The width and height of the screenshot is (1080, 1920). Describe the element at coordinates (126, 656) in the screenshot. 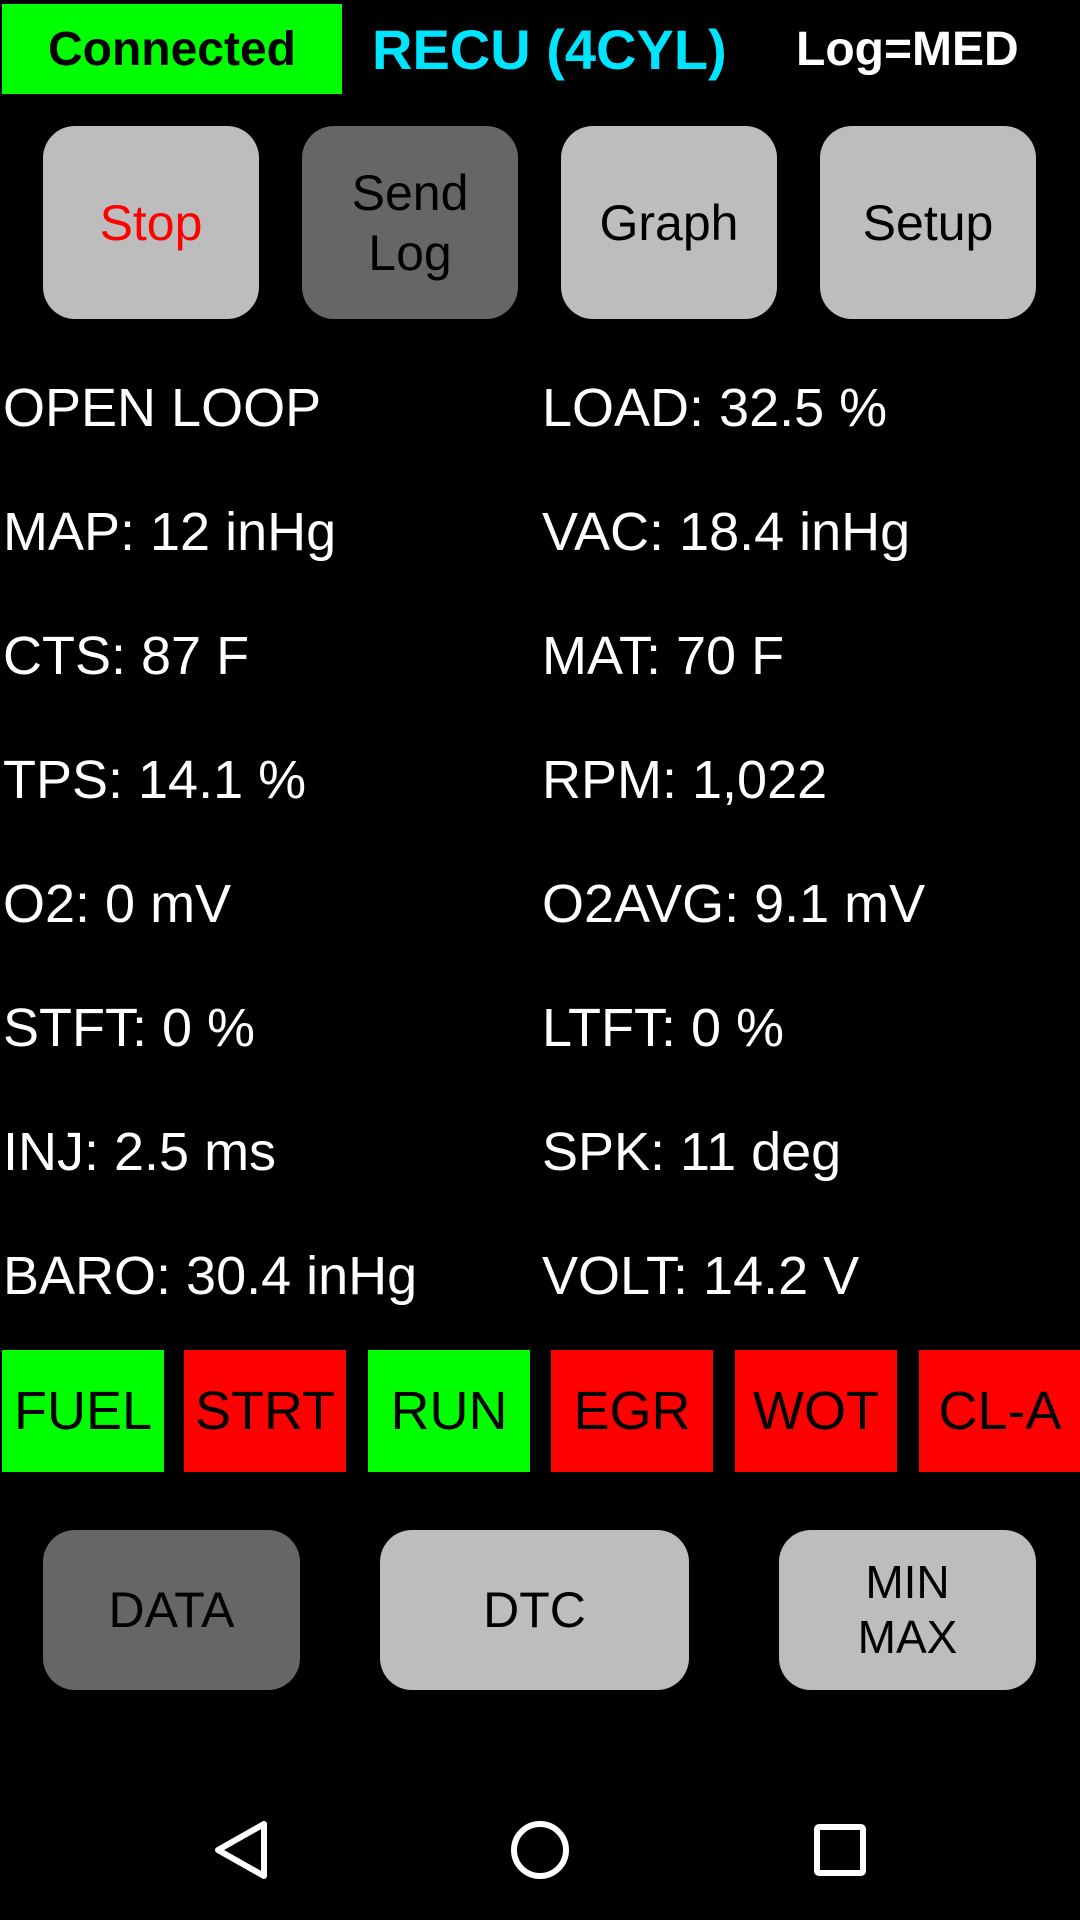

I see `cts-reading: CTS: 87 F` at that location.